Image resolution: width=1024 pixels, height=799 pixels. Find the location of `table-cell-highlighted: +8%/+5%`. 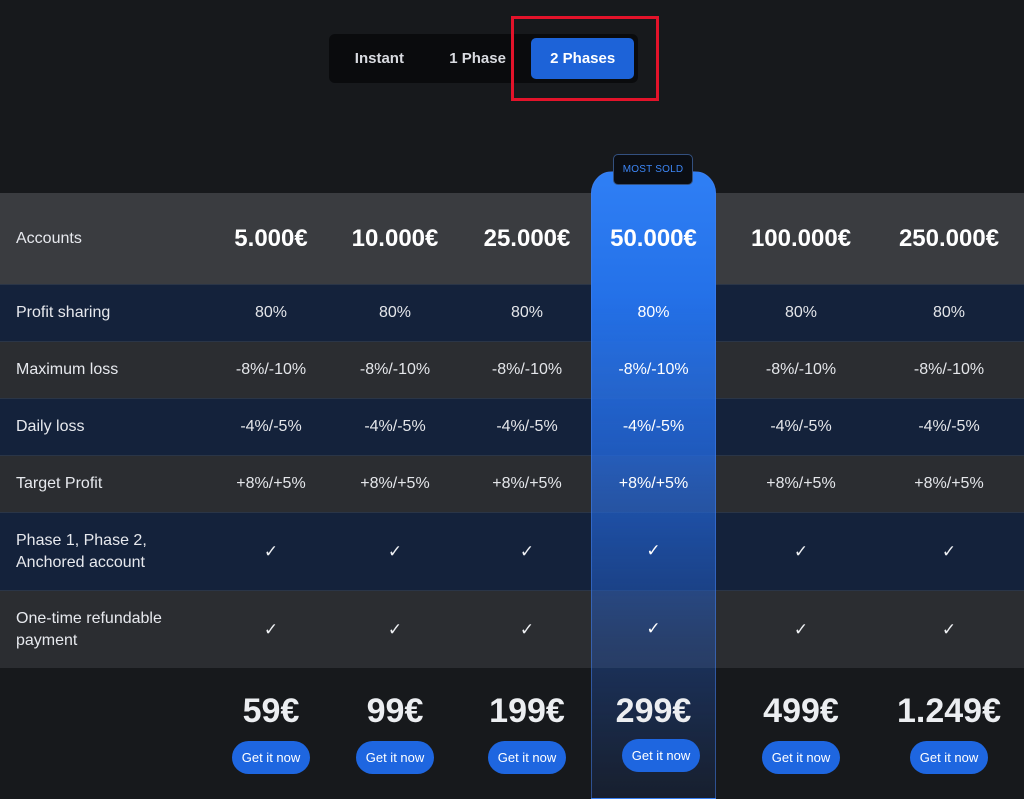

table-cell-highlighted: +8%/+5% is located at coordinates (653, 483).